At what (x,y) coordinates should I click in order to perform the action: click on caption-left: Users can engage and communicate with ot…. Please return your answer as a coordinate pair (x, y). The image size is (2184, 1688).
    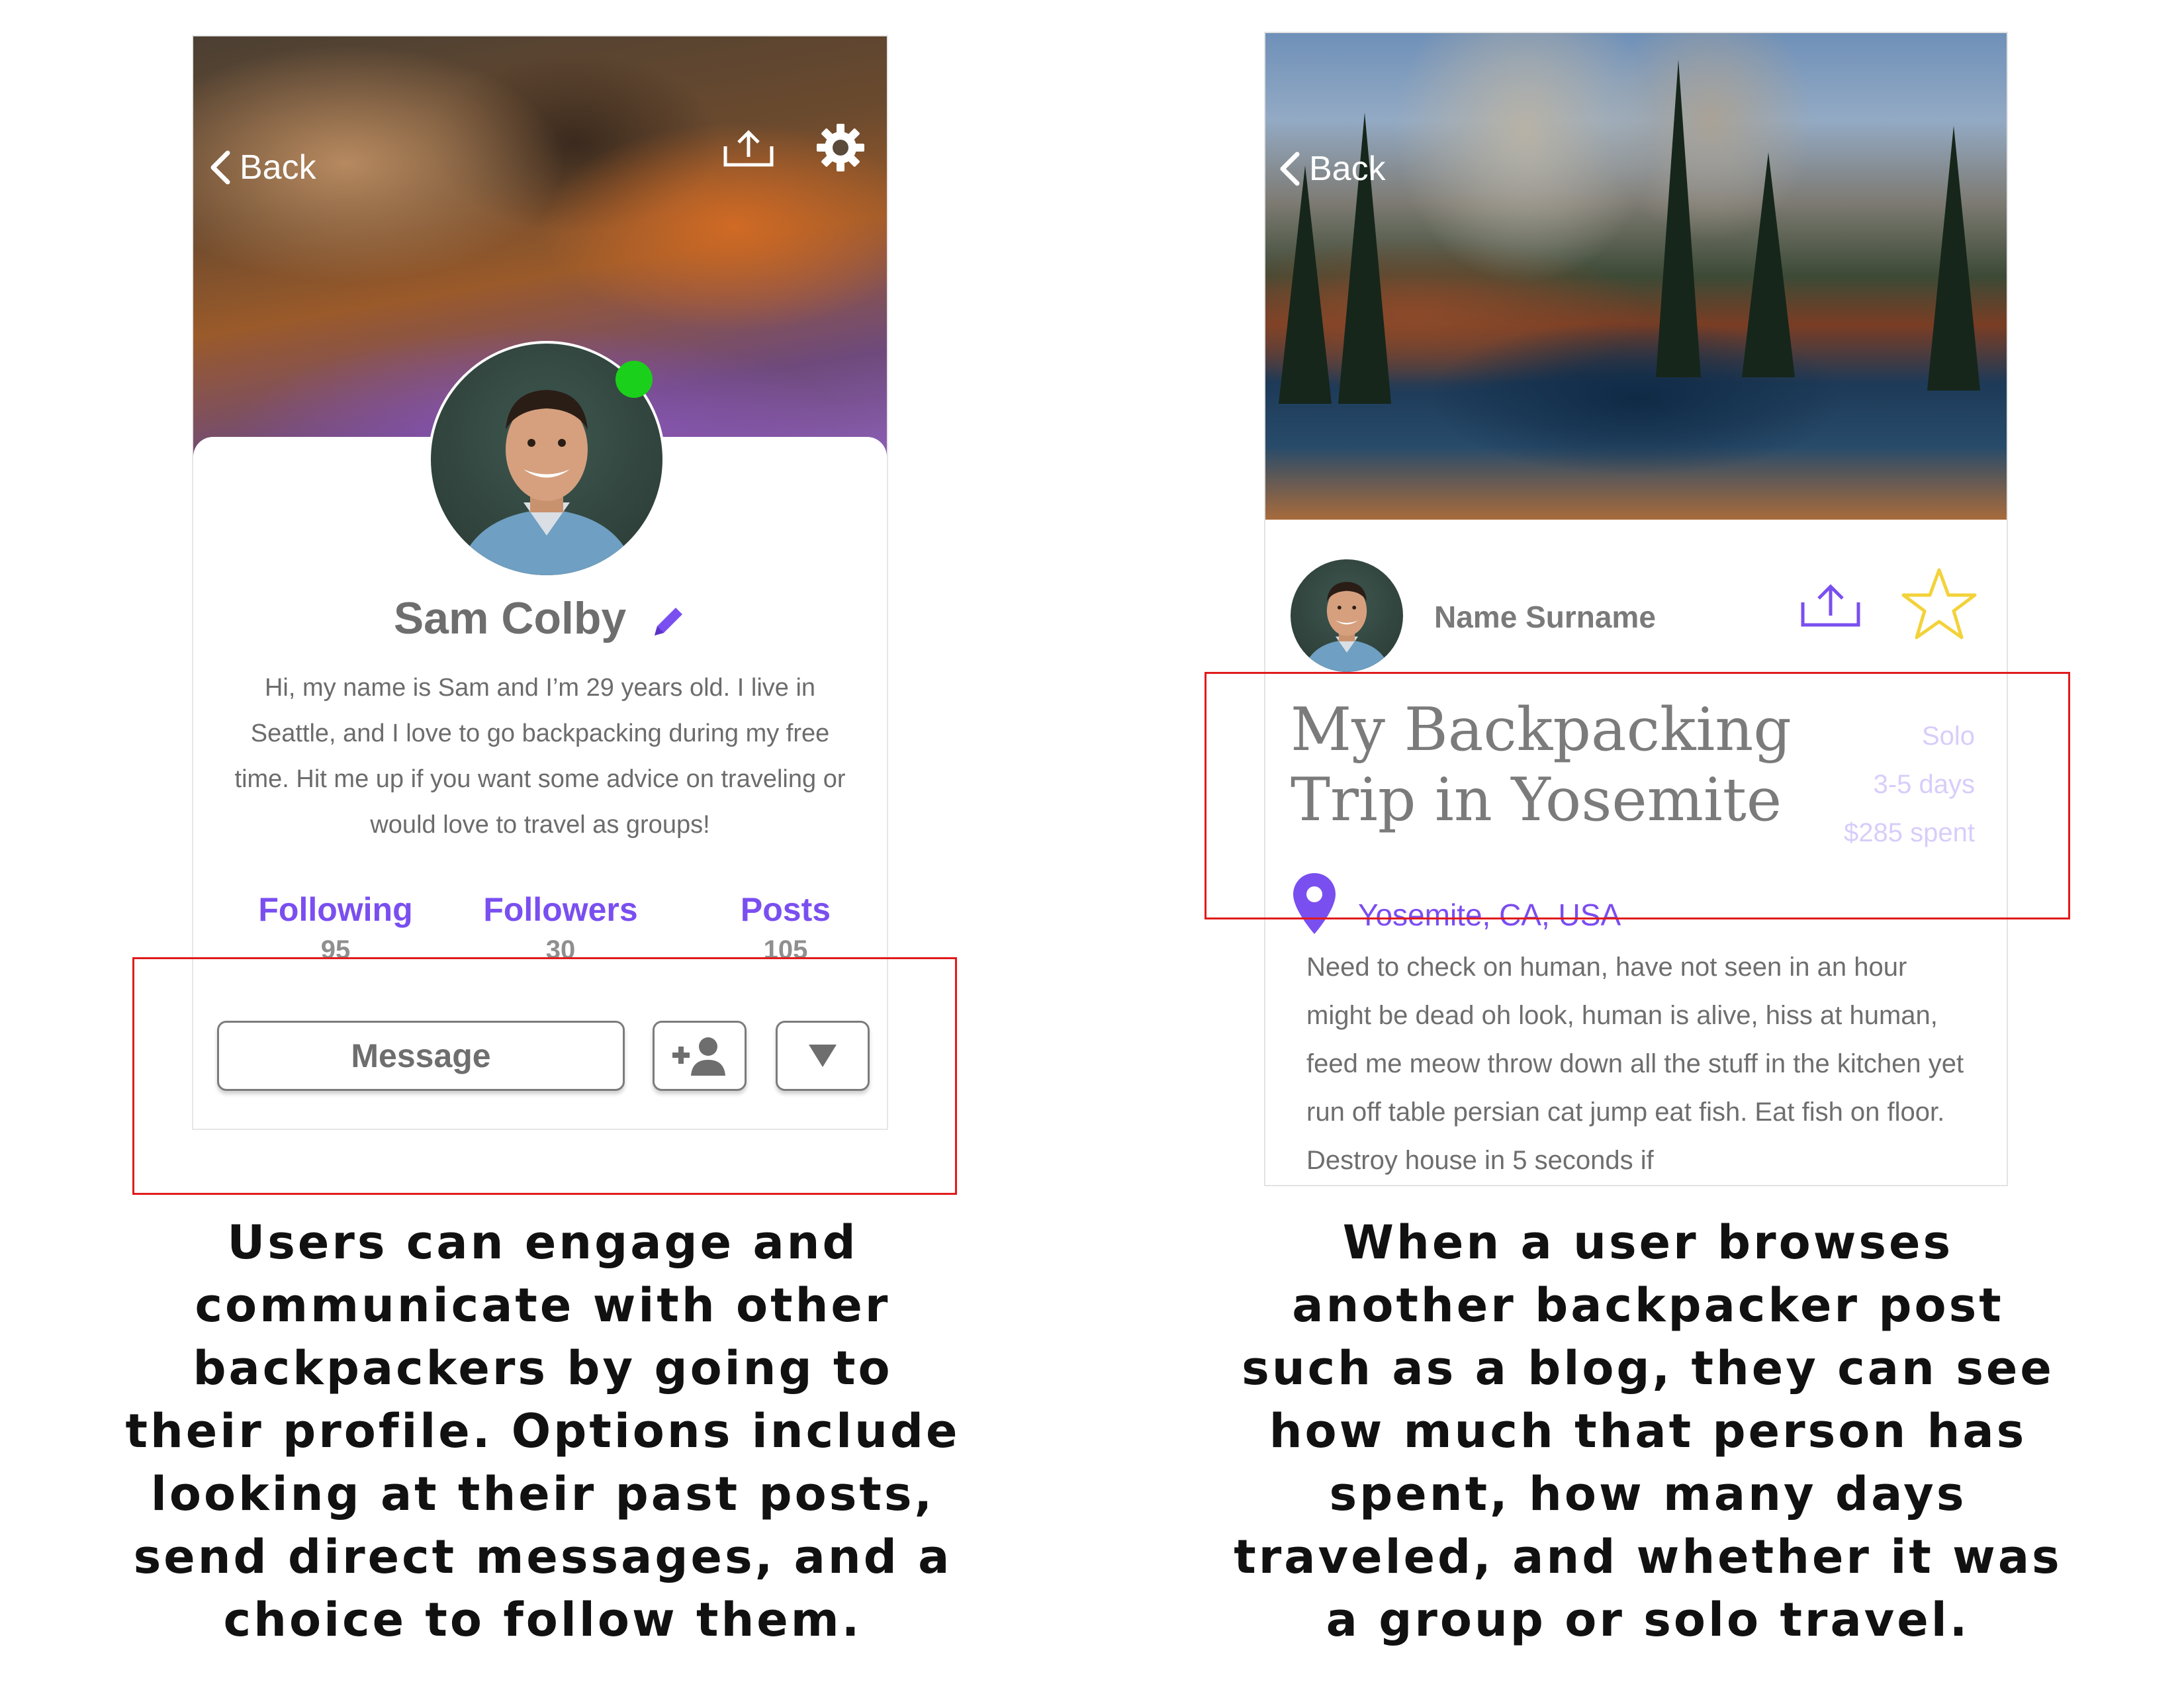
    Looking at the image, I should click on (542, 1431).